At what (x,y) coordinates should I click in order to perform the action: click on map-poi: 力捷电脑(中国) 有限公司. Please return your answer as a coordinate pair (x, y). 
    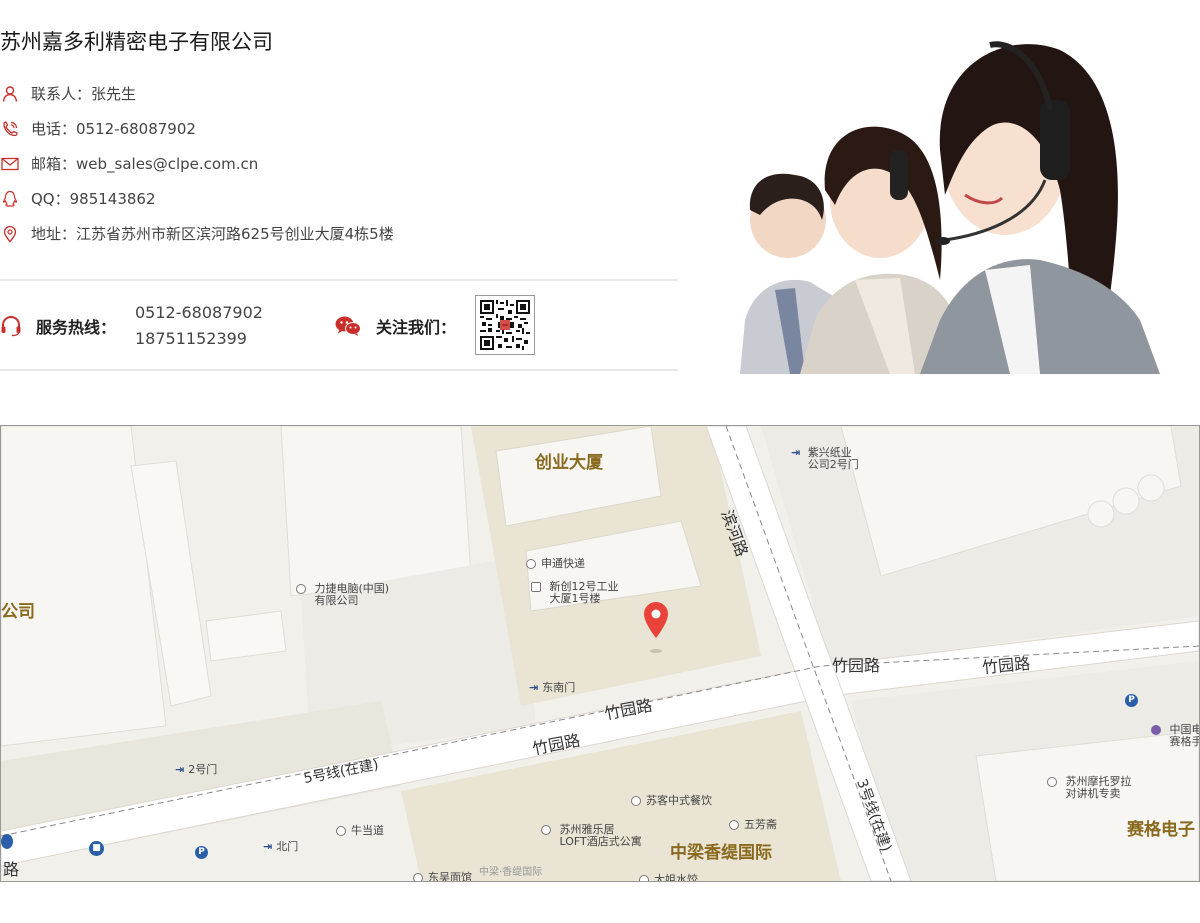
    Looking at the image, I should click on (342, 595).